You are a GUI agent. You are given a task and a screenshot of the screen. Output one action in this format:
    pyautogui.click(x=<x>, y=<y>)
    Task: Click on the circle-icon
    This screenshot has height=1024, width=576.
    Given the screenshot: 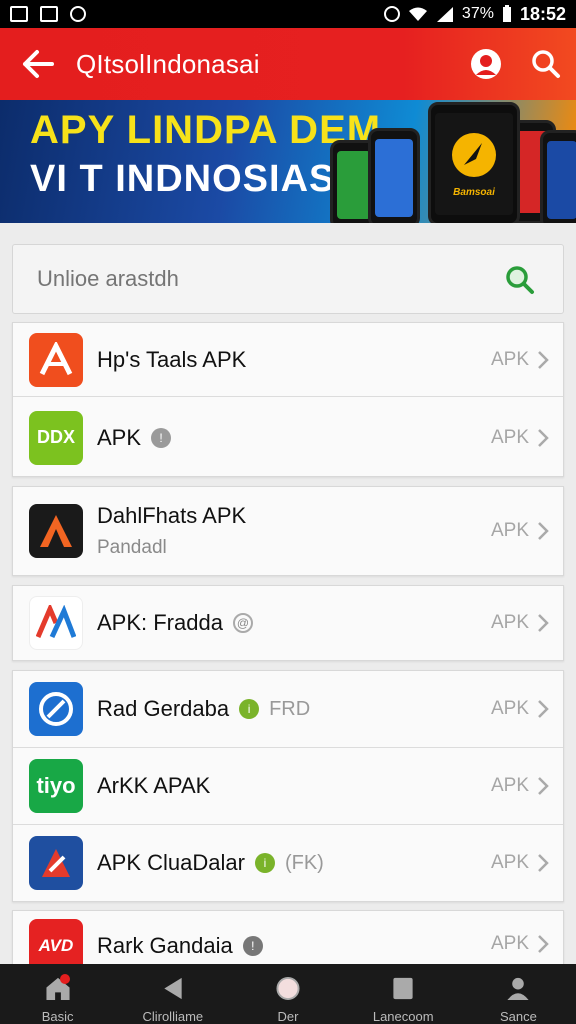 What is the action you would take?
    pyautogui.click(x=288, y=988)
    